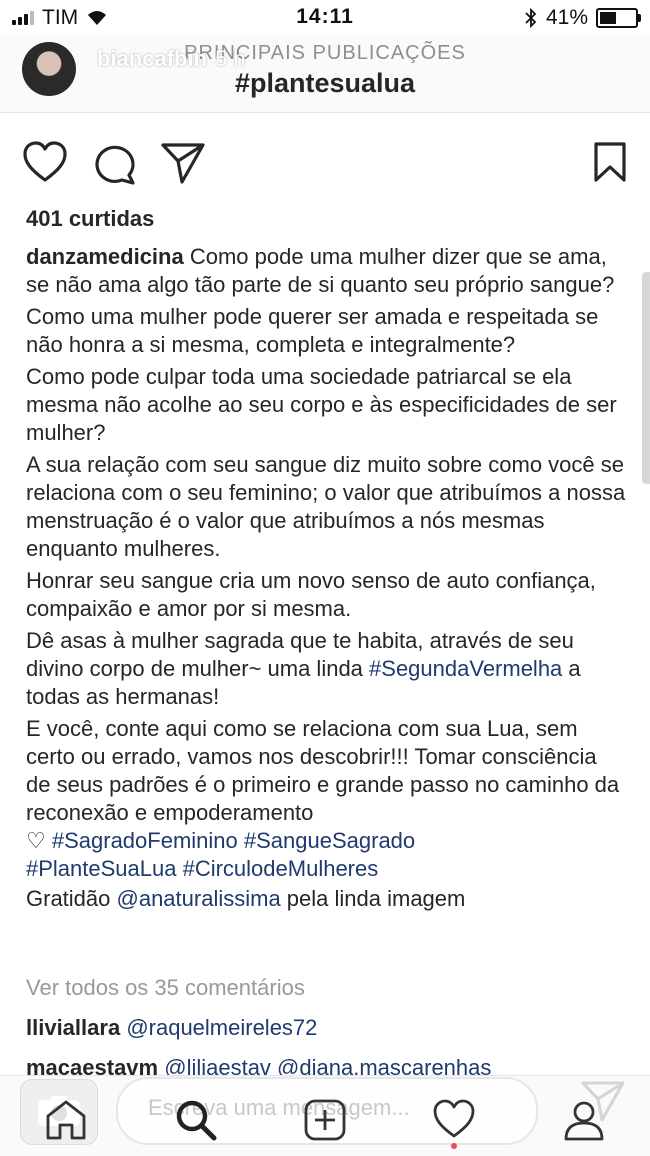 Image resolution: width=650 pixels, height=1156 pixels. What do you see at coordinates (281, 868) in the screenshot?
I see `hashtag-link: #CirculodeMulheres` at bounding box center [281, 868].